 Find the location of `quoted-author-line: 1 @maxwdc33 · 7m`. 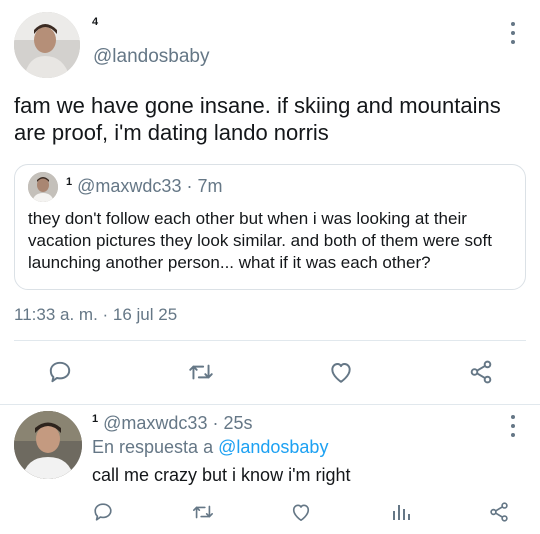

quoted-author-line: 1 @maxwdc33 · 7m is located at coordinates (144, 186).